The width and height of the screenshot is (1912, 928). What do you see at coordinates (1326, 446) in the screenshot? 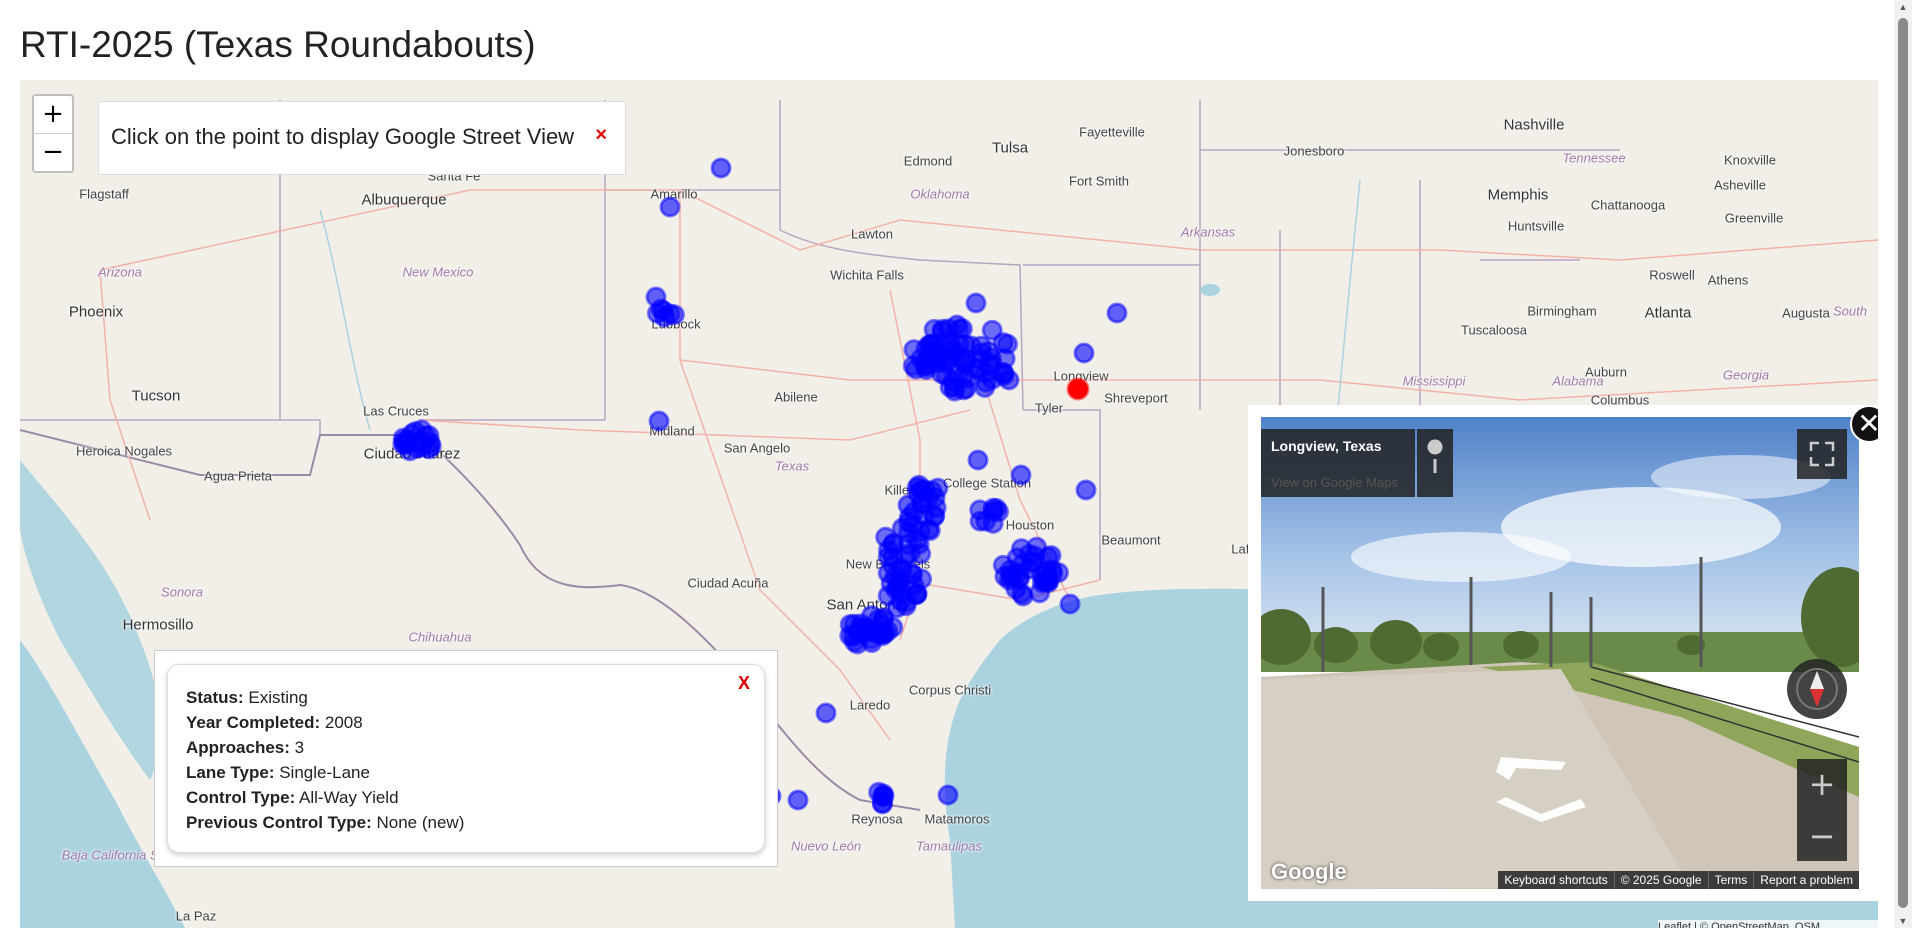
I see `street-view-location-title: Longview, Texas` at bounding box center [1326, 446].